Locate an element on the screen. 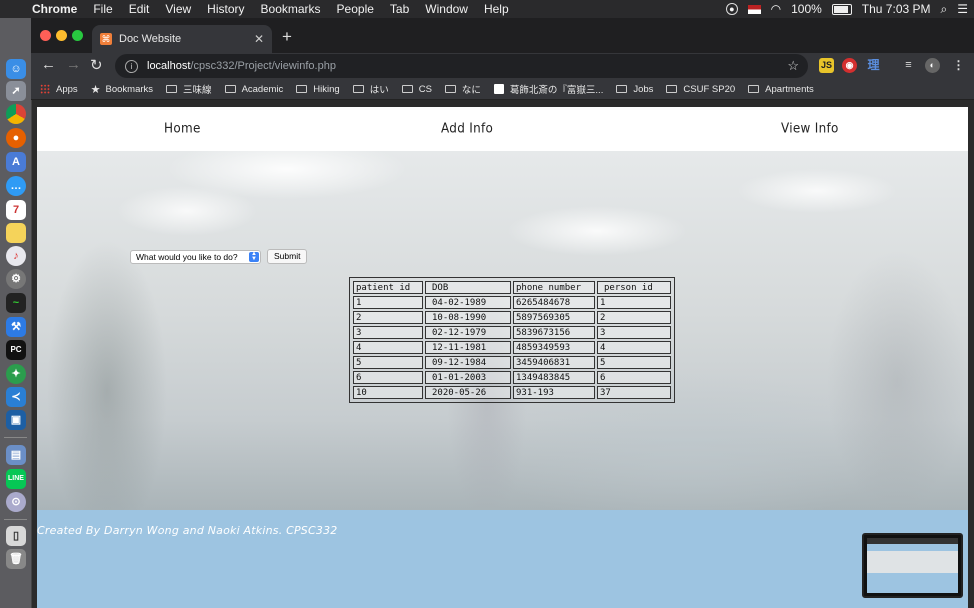  menu-file: File is located at coordinates (102, 9).